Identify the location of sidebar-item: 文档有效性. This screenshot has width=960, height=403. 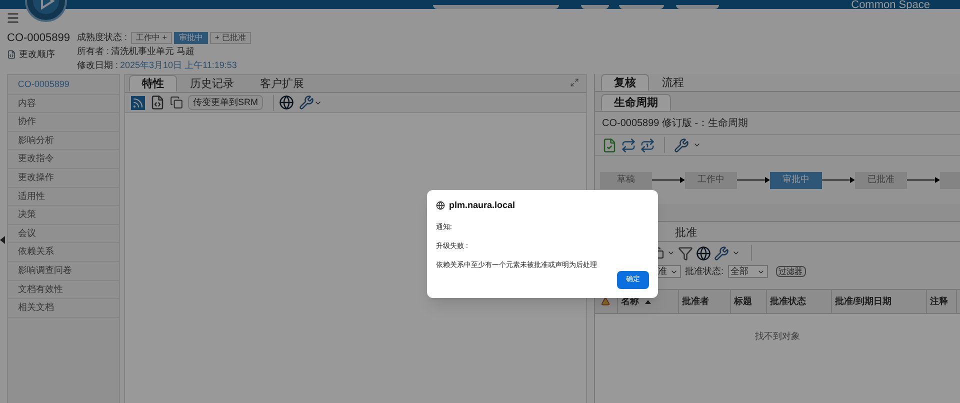
(63, 290).